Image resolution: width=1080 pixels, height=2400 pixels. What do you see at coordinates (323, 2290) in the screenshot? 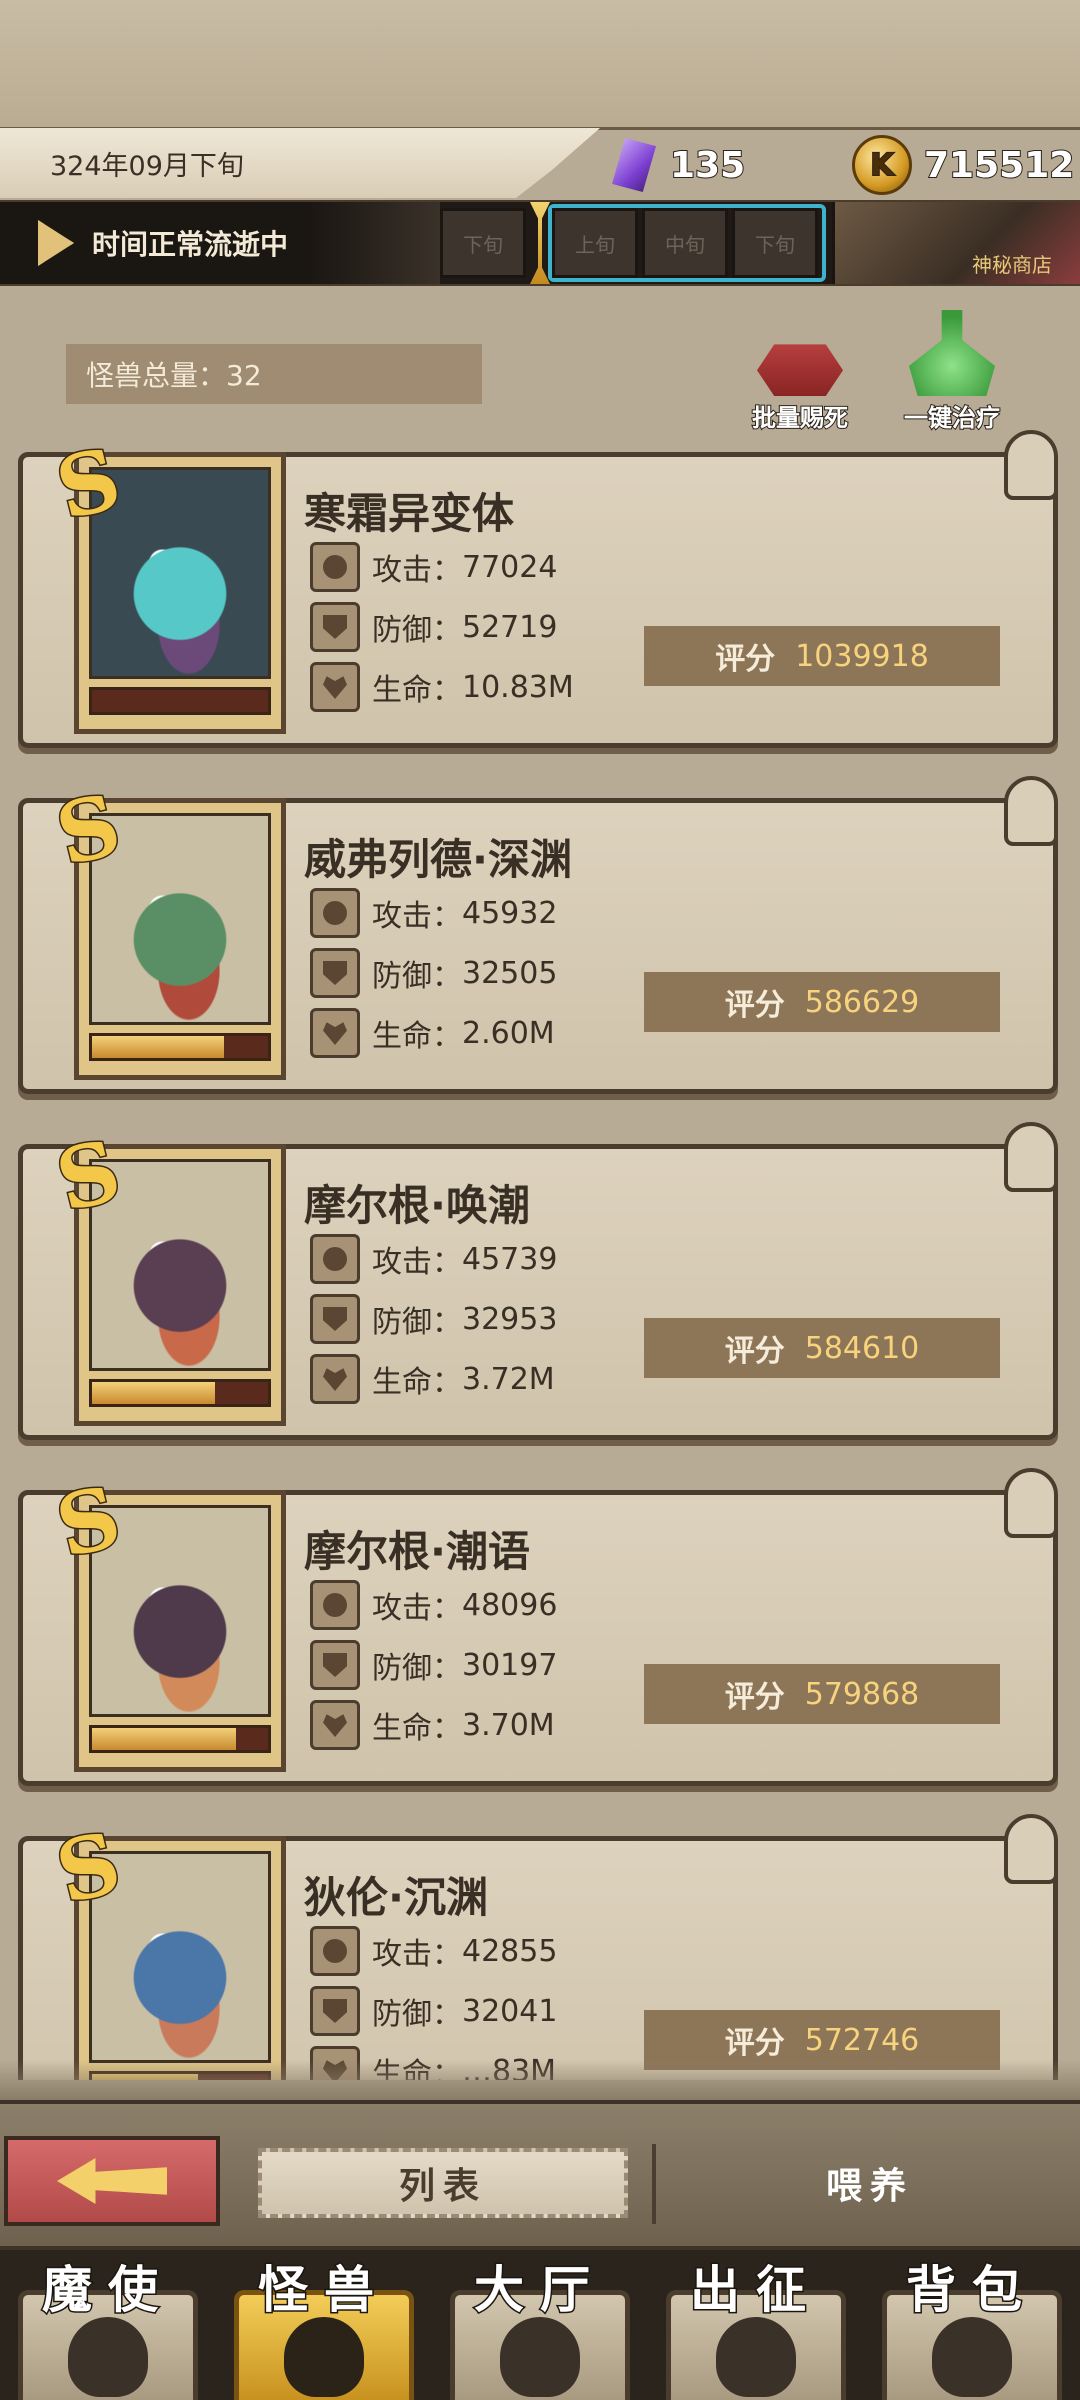
I see `nav-label: 怪兽` at bounding box center [323, 2290].